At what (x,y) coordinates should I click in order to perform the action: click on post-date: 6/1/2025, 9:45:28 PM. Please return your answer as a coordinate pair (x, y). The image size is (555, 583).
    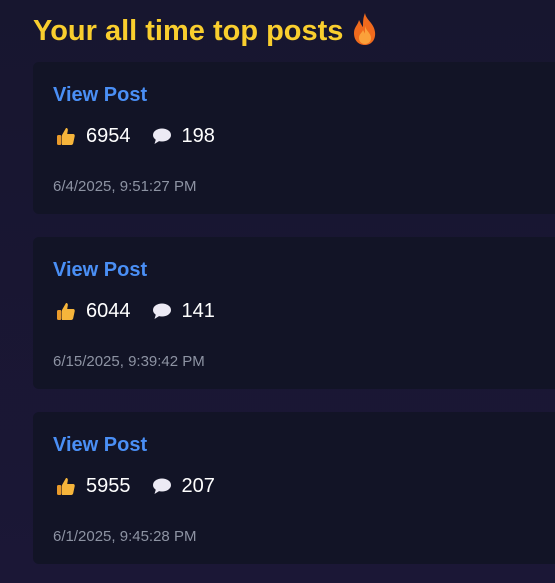
    Looking at the image, I should click on (125, 536).